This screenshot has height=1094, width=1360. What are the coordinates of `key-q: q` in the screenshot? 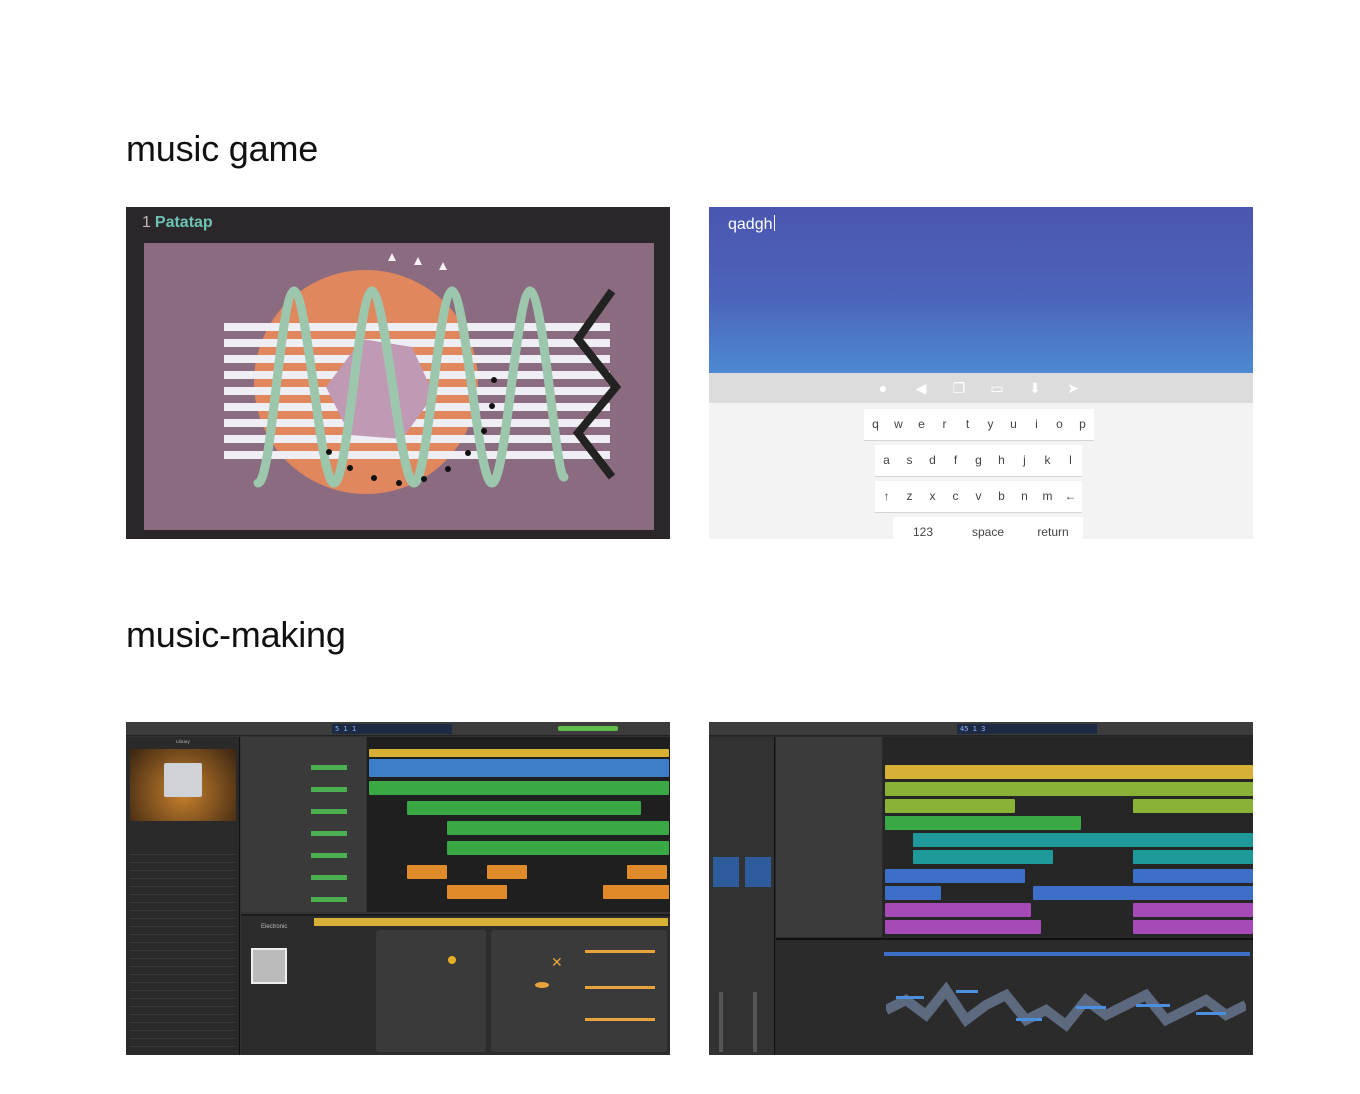 It's located at (875, 425).